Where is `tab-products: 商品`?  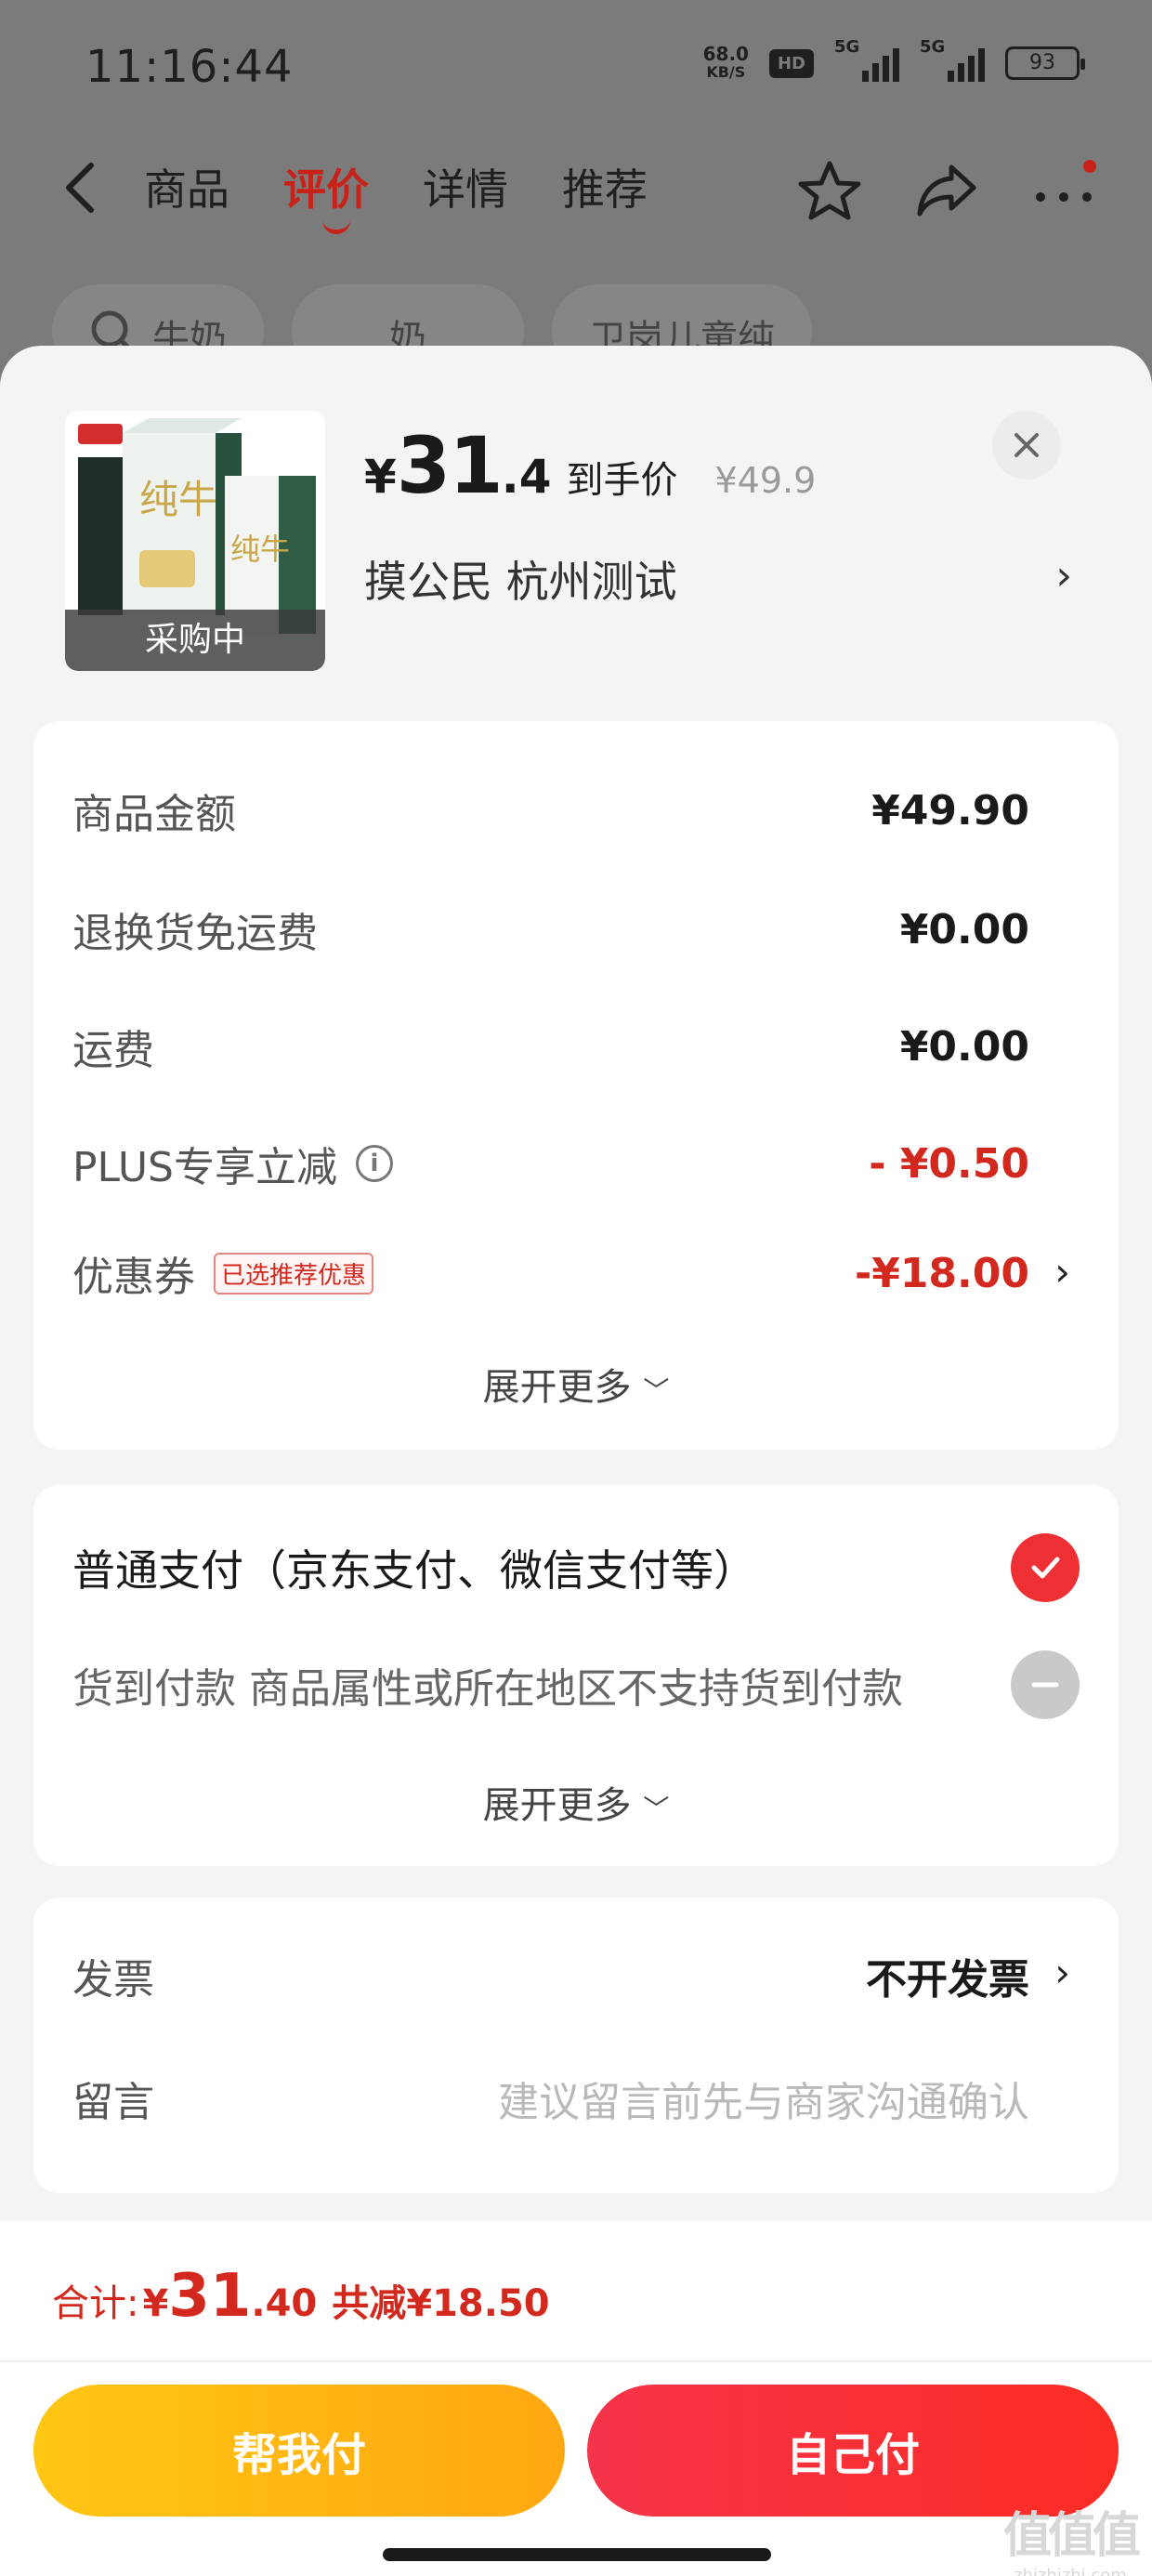 tab-products: 商品 is located at coordinates (186, 186).